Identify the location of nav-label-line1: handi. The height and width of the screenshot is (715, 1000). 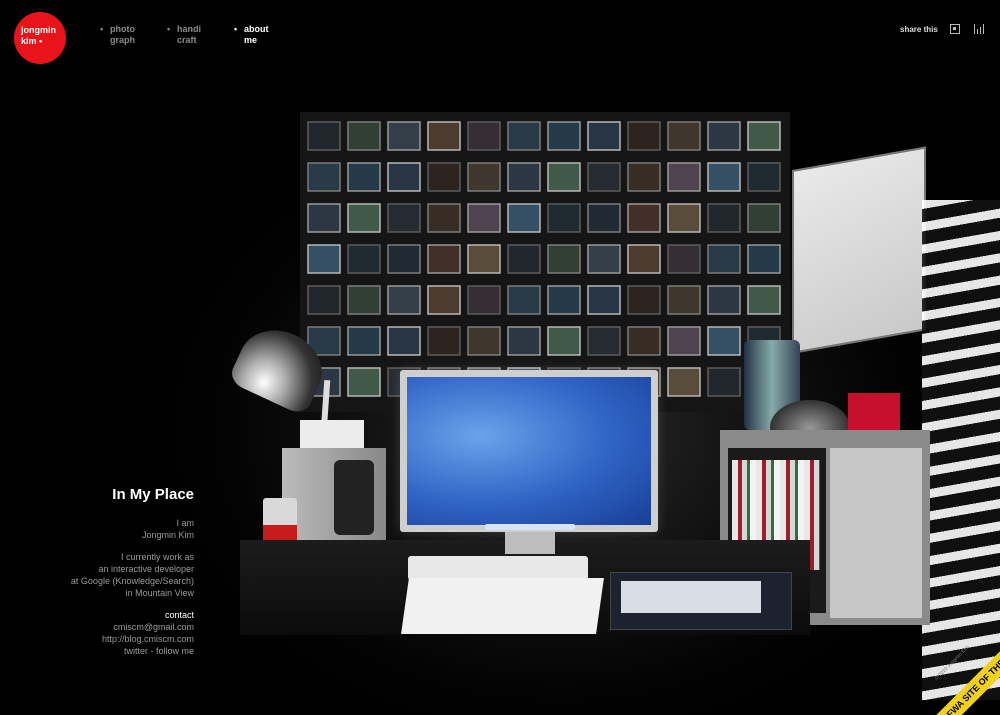
(189, 29).